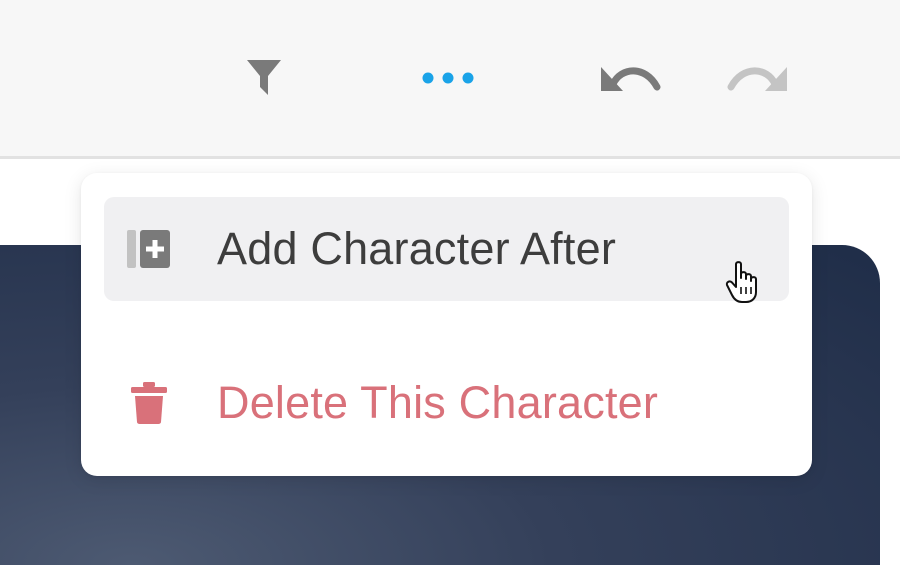 The image size is (900, 565). I want to click on filter-icon, so click(264, 77).